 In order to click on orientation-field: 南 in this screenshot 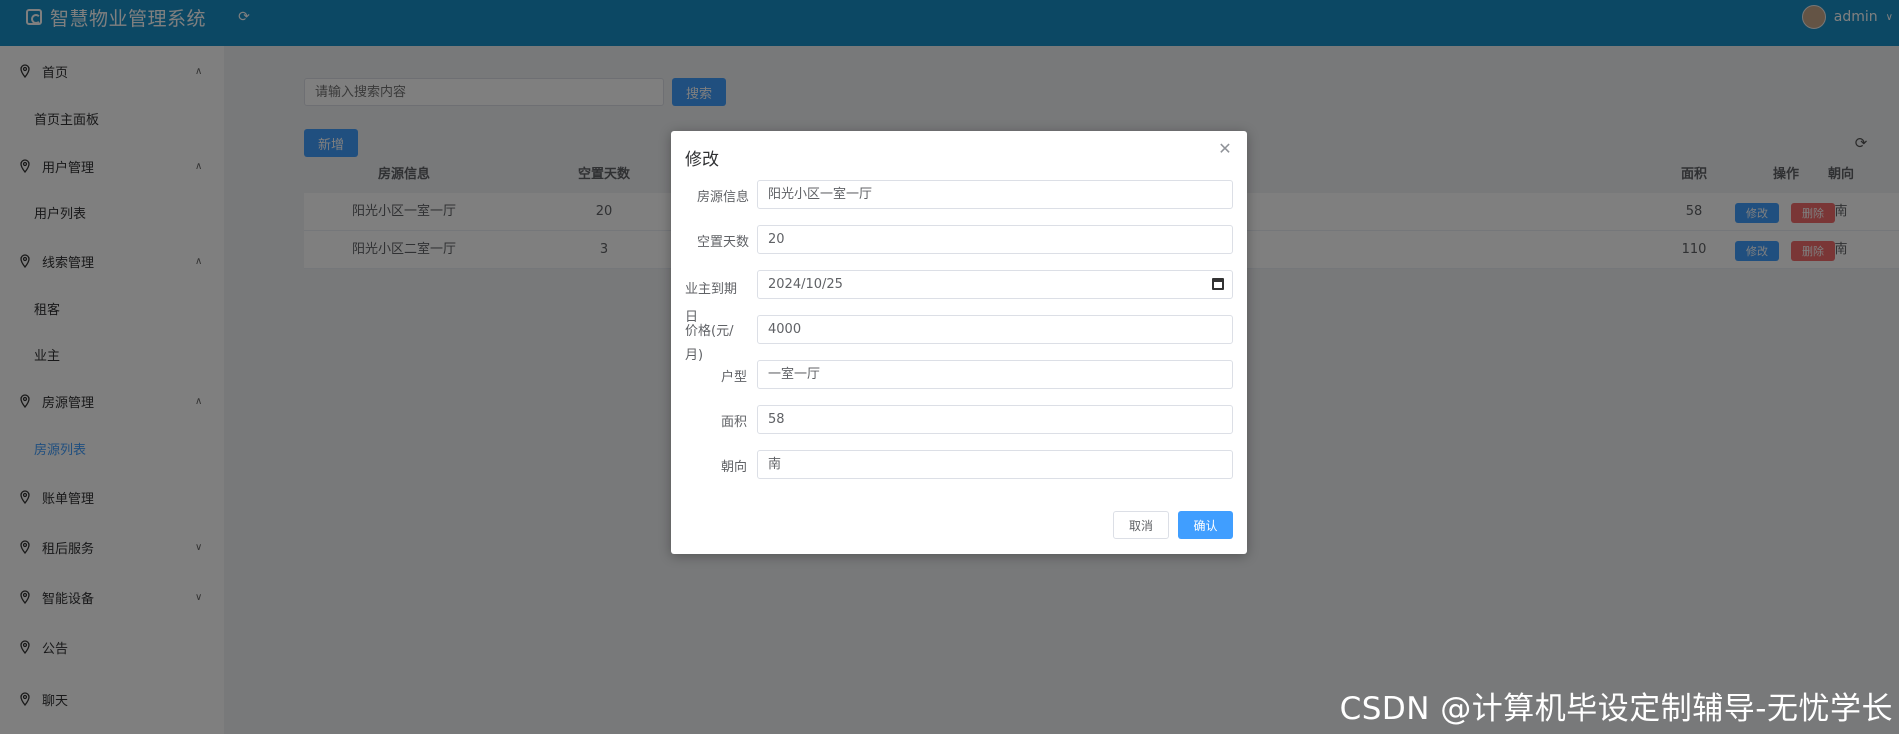, I will do `click(995, 464)`.